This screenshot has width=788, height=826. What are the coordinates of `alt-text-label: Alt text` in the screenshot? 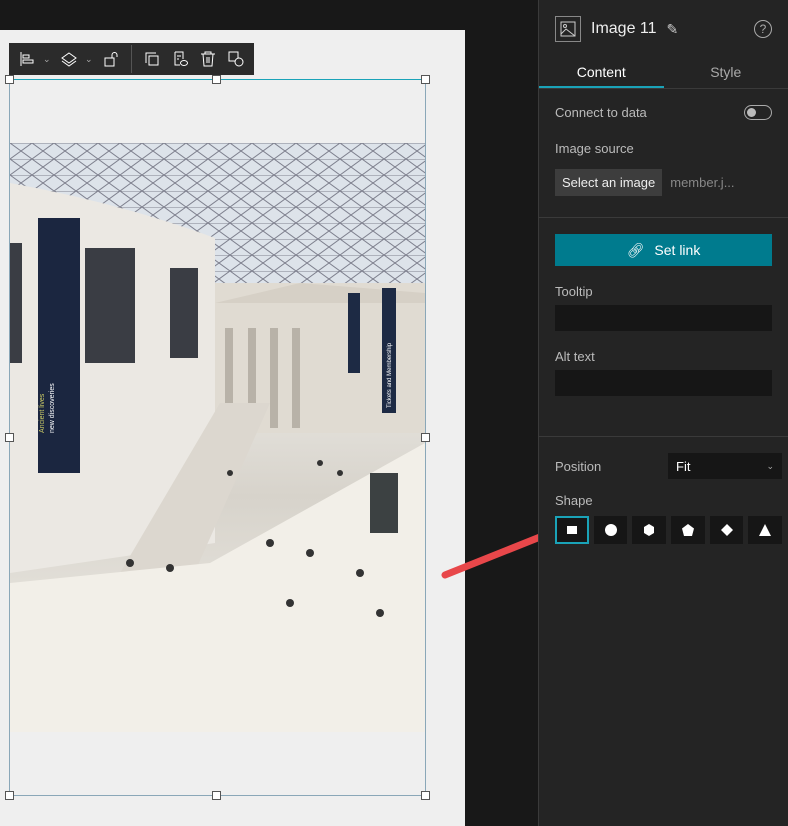 It's located at (575, 356).